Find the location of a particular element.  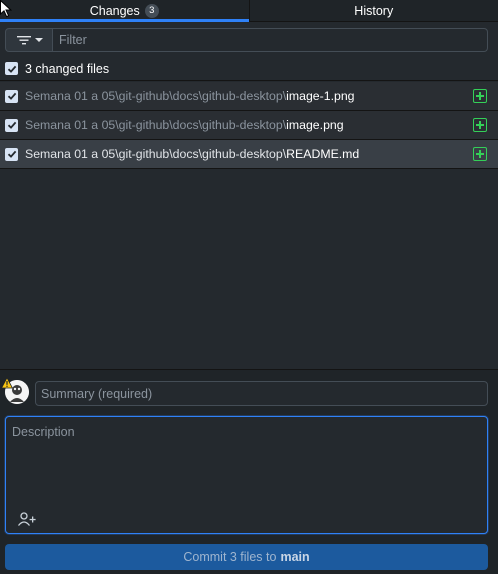

tab-changes: Changes 3 is located at coordinates (124, 11).